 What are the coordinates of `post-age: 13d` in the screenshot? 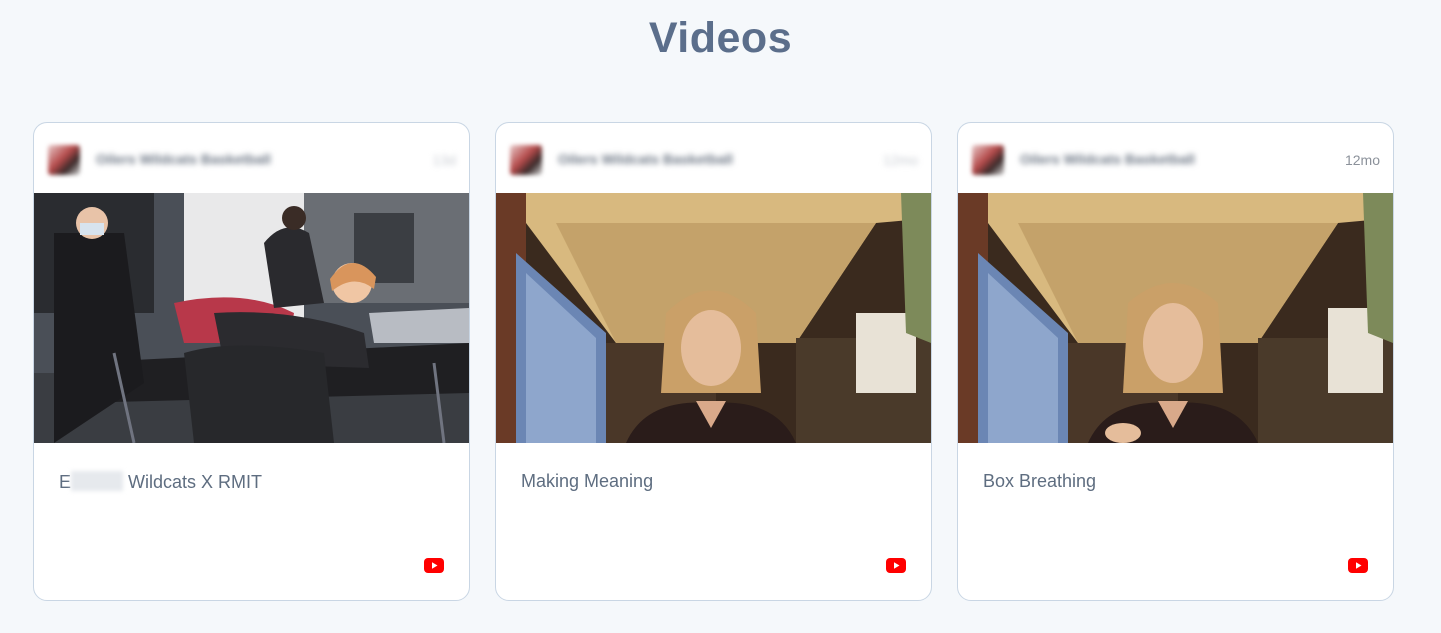 It's located at (444, 160).